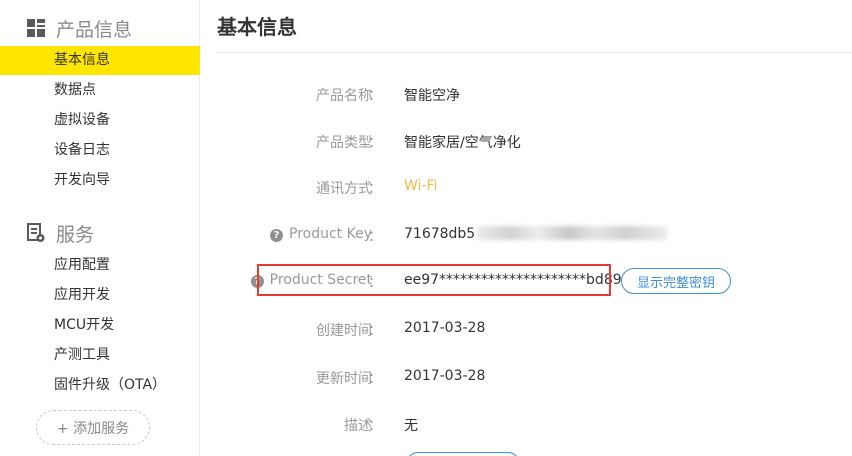  Describe the element at coordinates (445, 376) in the screenshot. I see `updated-time-value: 2017-03-28` at that location.